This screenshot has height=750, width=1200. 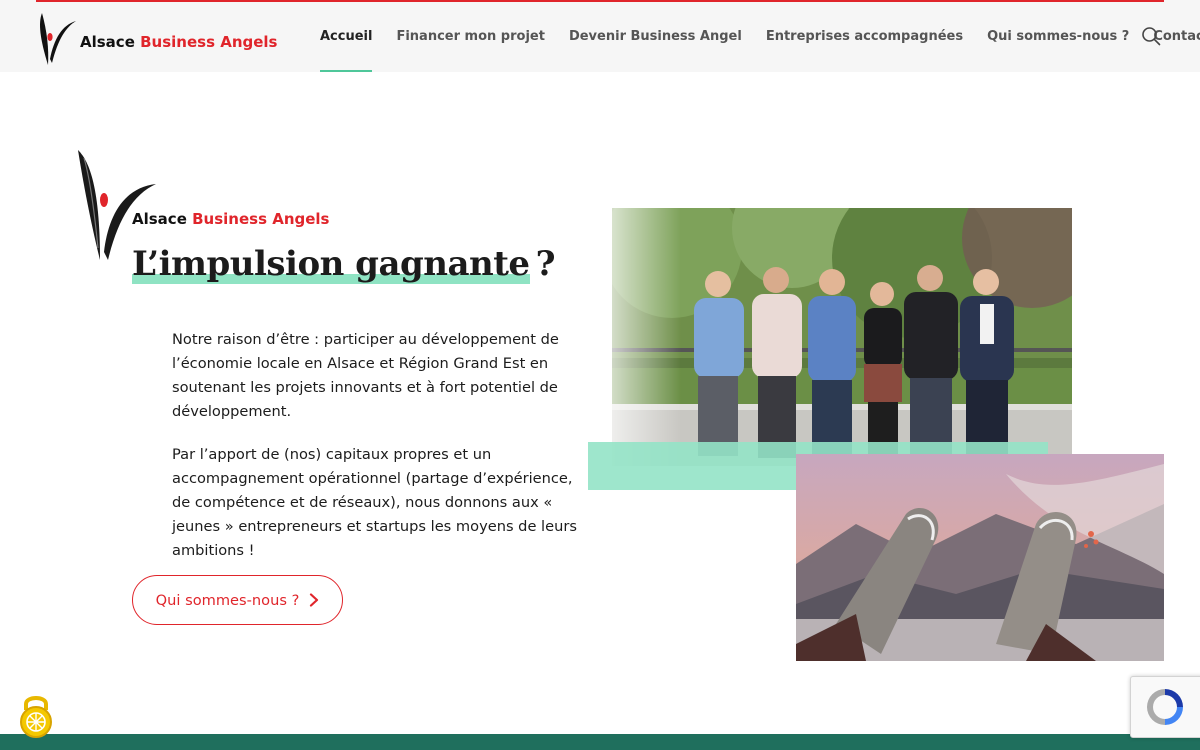 I want to click on brand-logo-icon, so click(x=58, y=39).